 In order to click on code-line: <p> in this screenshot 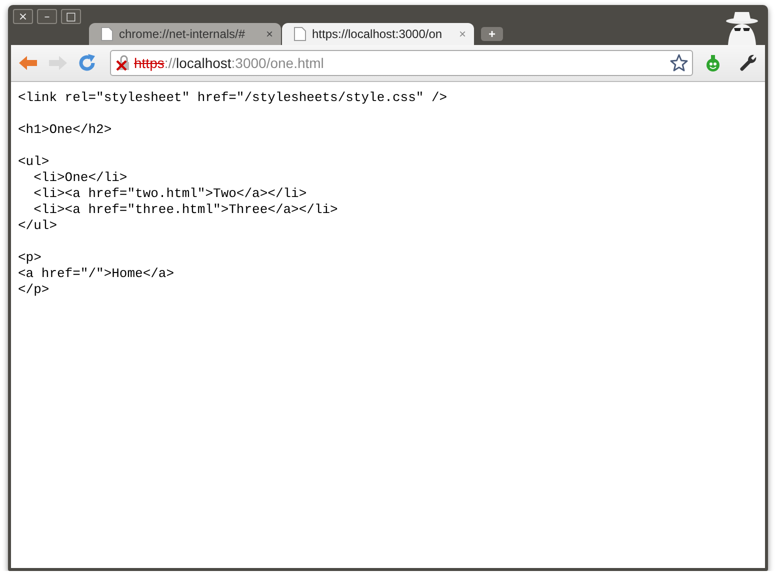, I will do `click(30, 258)`.